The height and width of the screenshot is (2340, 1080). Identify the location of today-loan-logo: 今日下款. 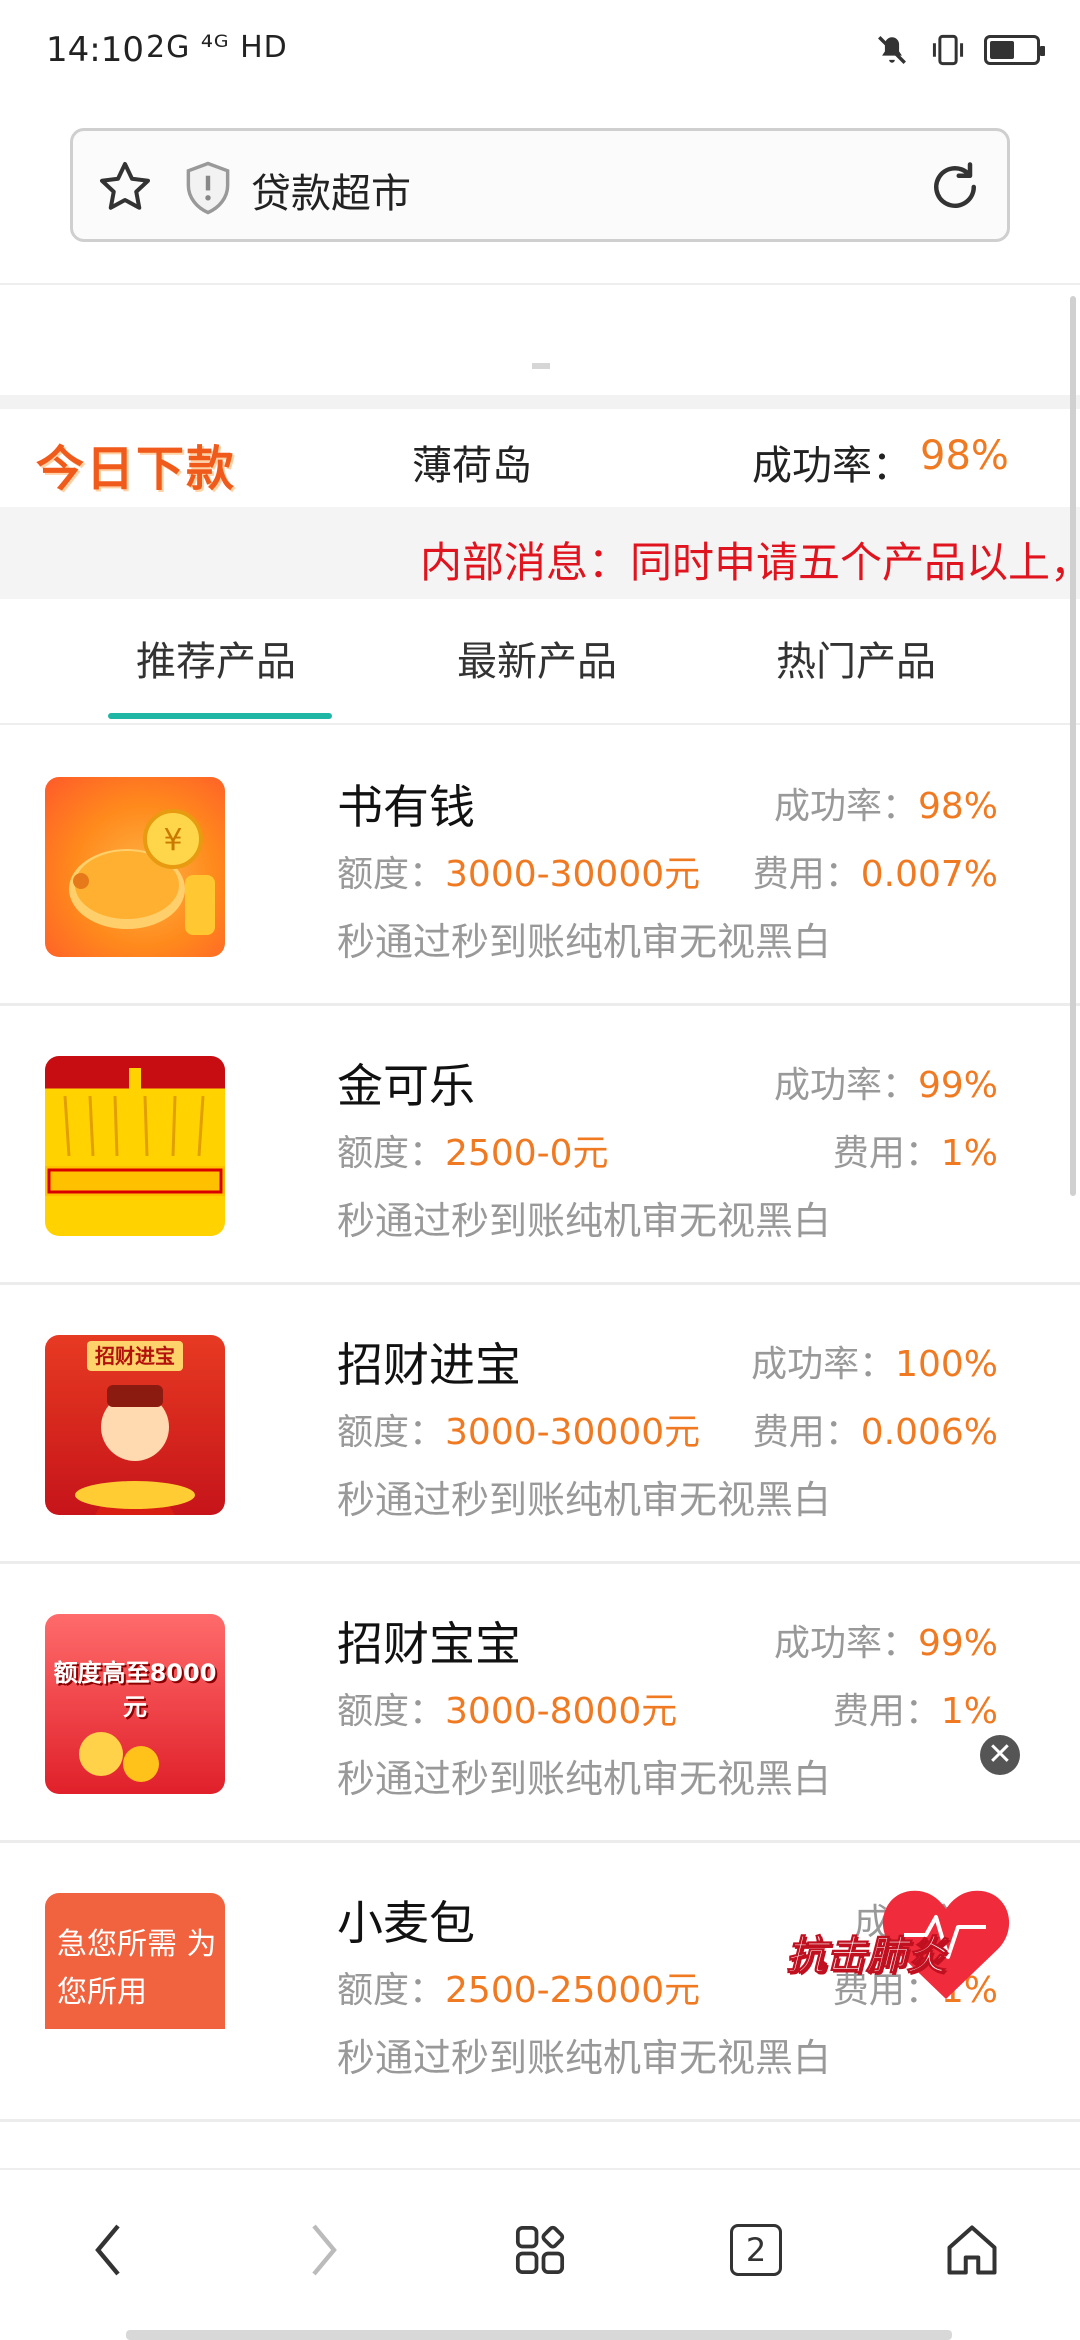
(136, 469).